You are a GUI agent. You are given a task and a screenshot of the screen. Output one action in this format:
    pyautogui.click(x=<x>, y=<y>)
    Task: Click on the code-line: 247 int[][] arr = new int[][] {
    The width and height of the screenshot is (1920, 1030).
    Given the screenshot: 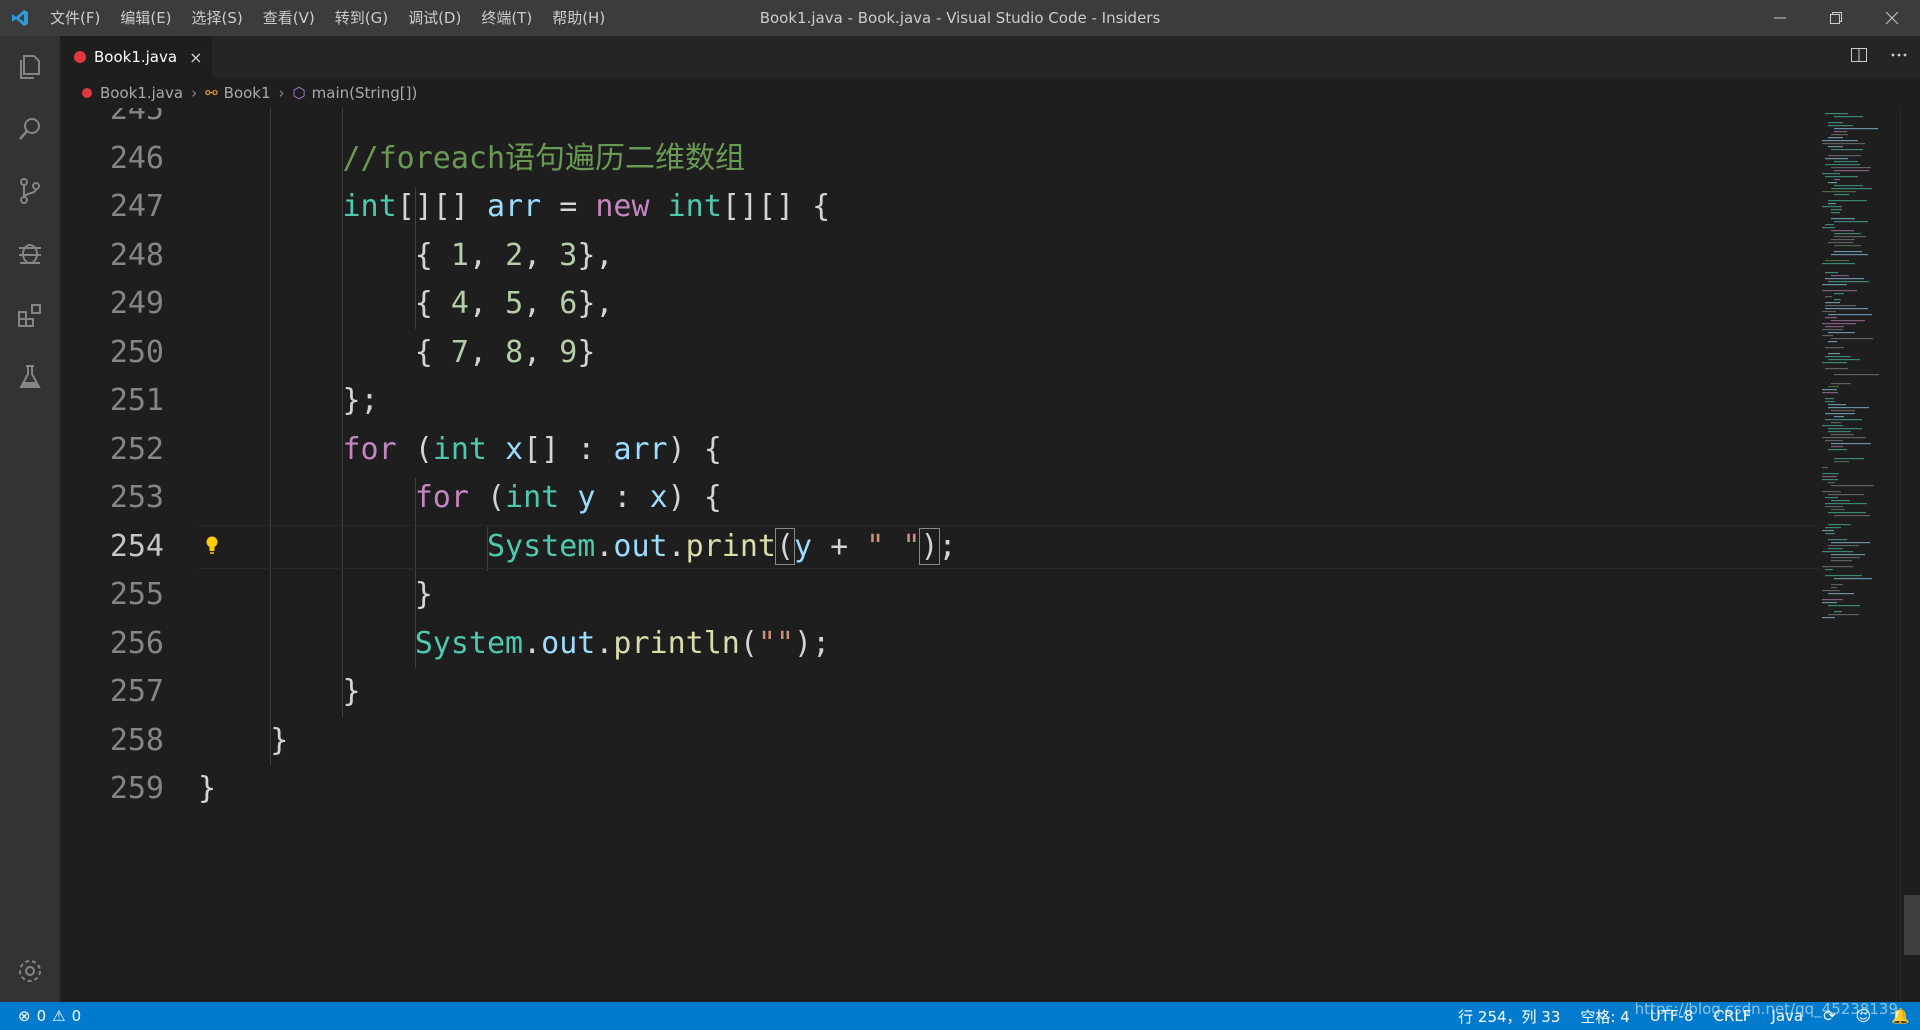 What is the action you would take?
    pyautogui.click(x=940, y=207)
    